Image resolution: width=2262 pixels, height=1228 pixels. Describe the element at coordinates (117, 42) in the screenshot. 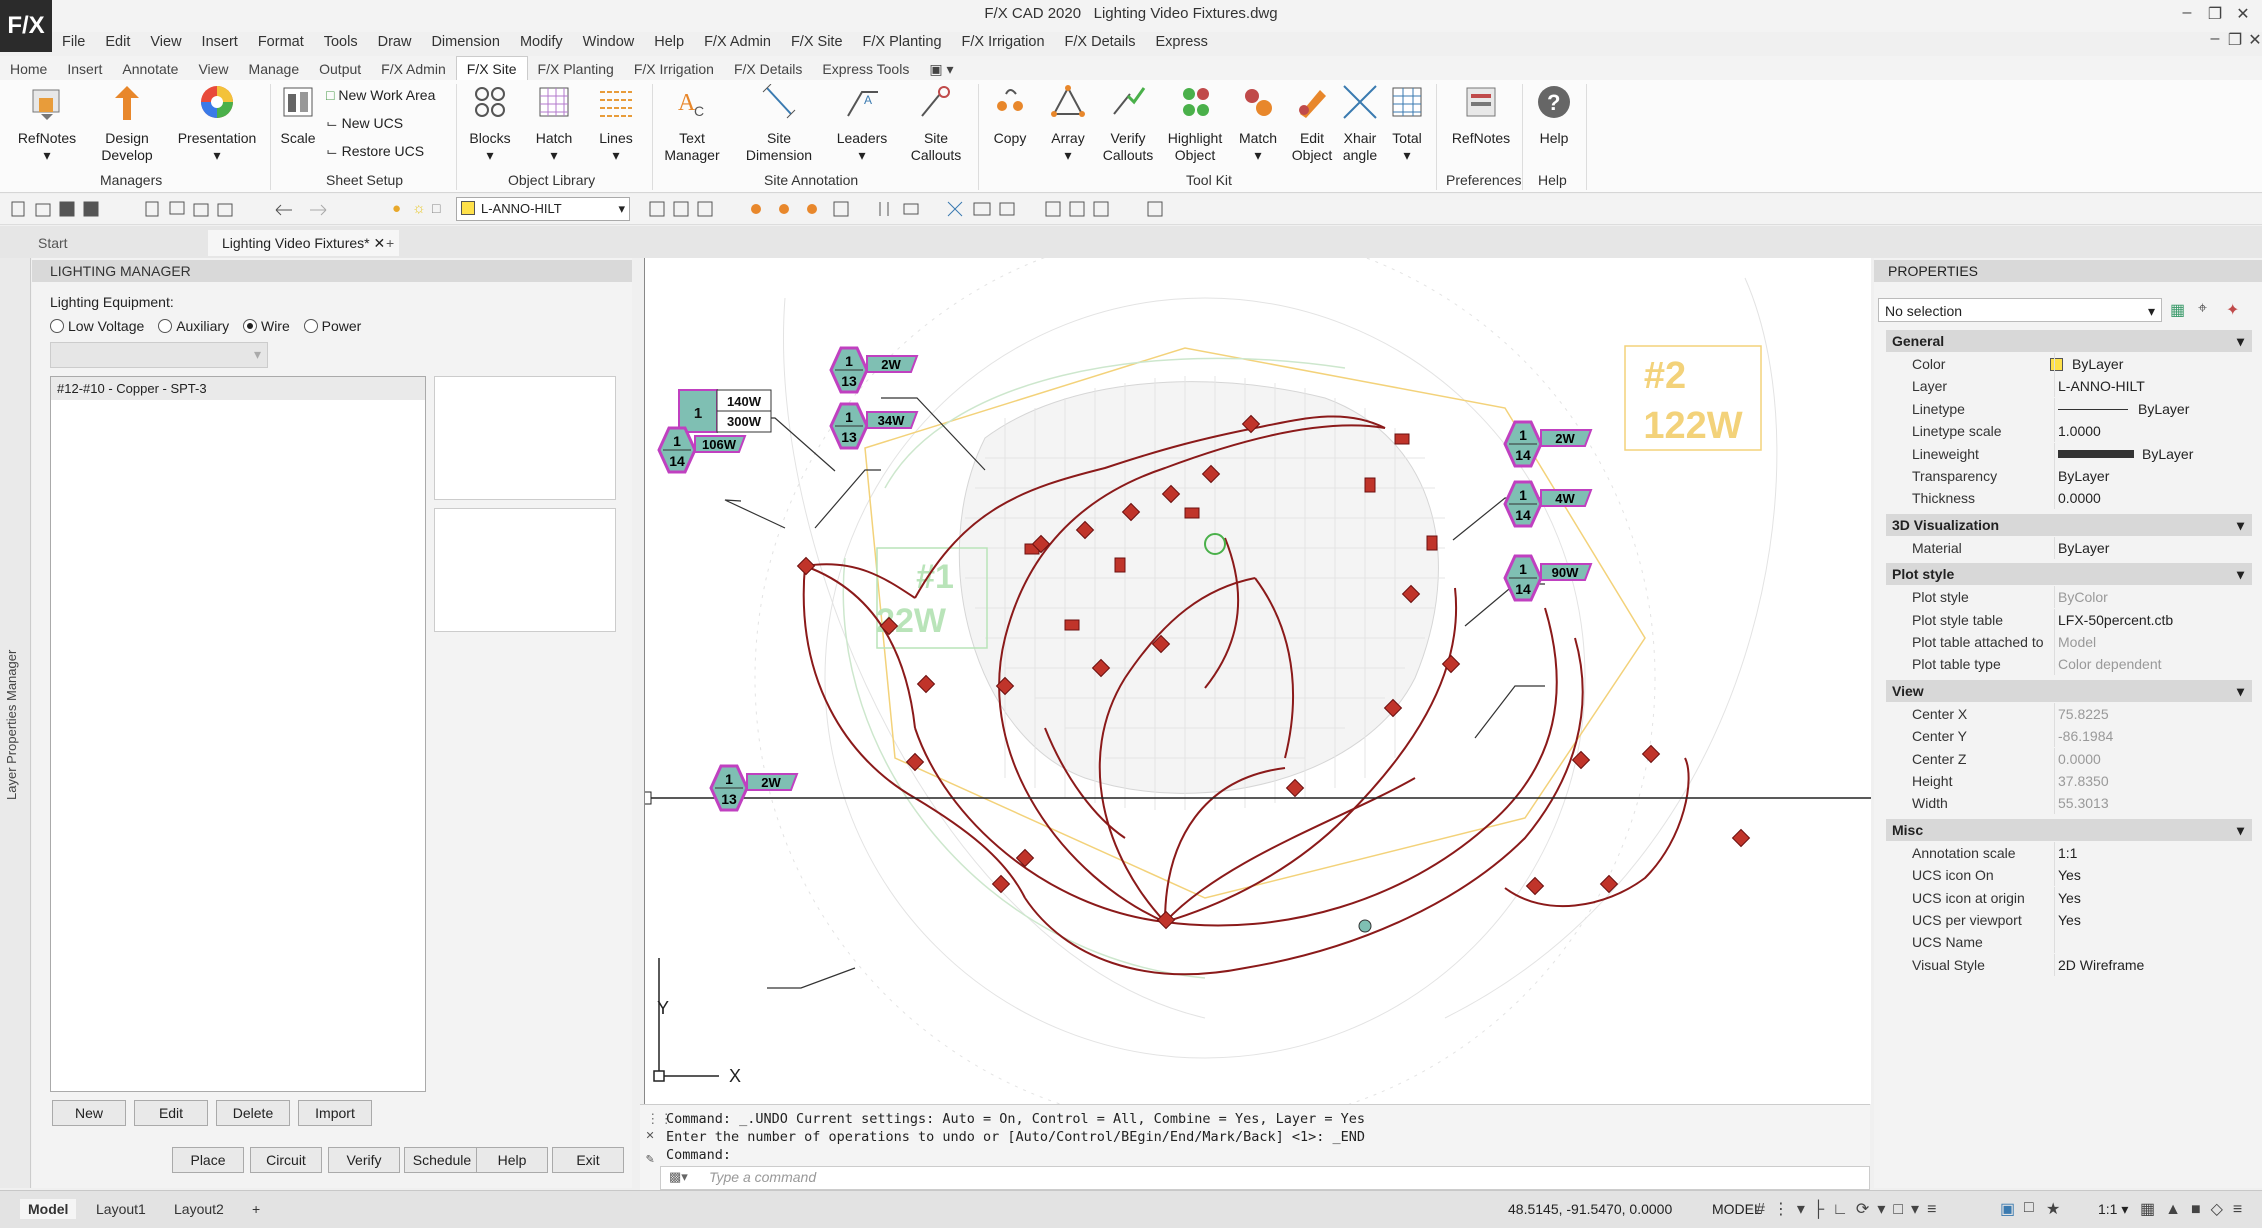

I see `menu-edit: Edit` at that location.